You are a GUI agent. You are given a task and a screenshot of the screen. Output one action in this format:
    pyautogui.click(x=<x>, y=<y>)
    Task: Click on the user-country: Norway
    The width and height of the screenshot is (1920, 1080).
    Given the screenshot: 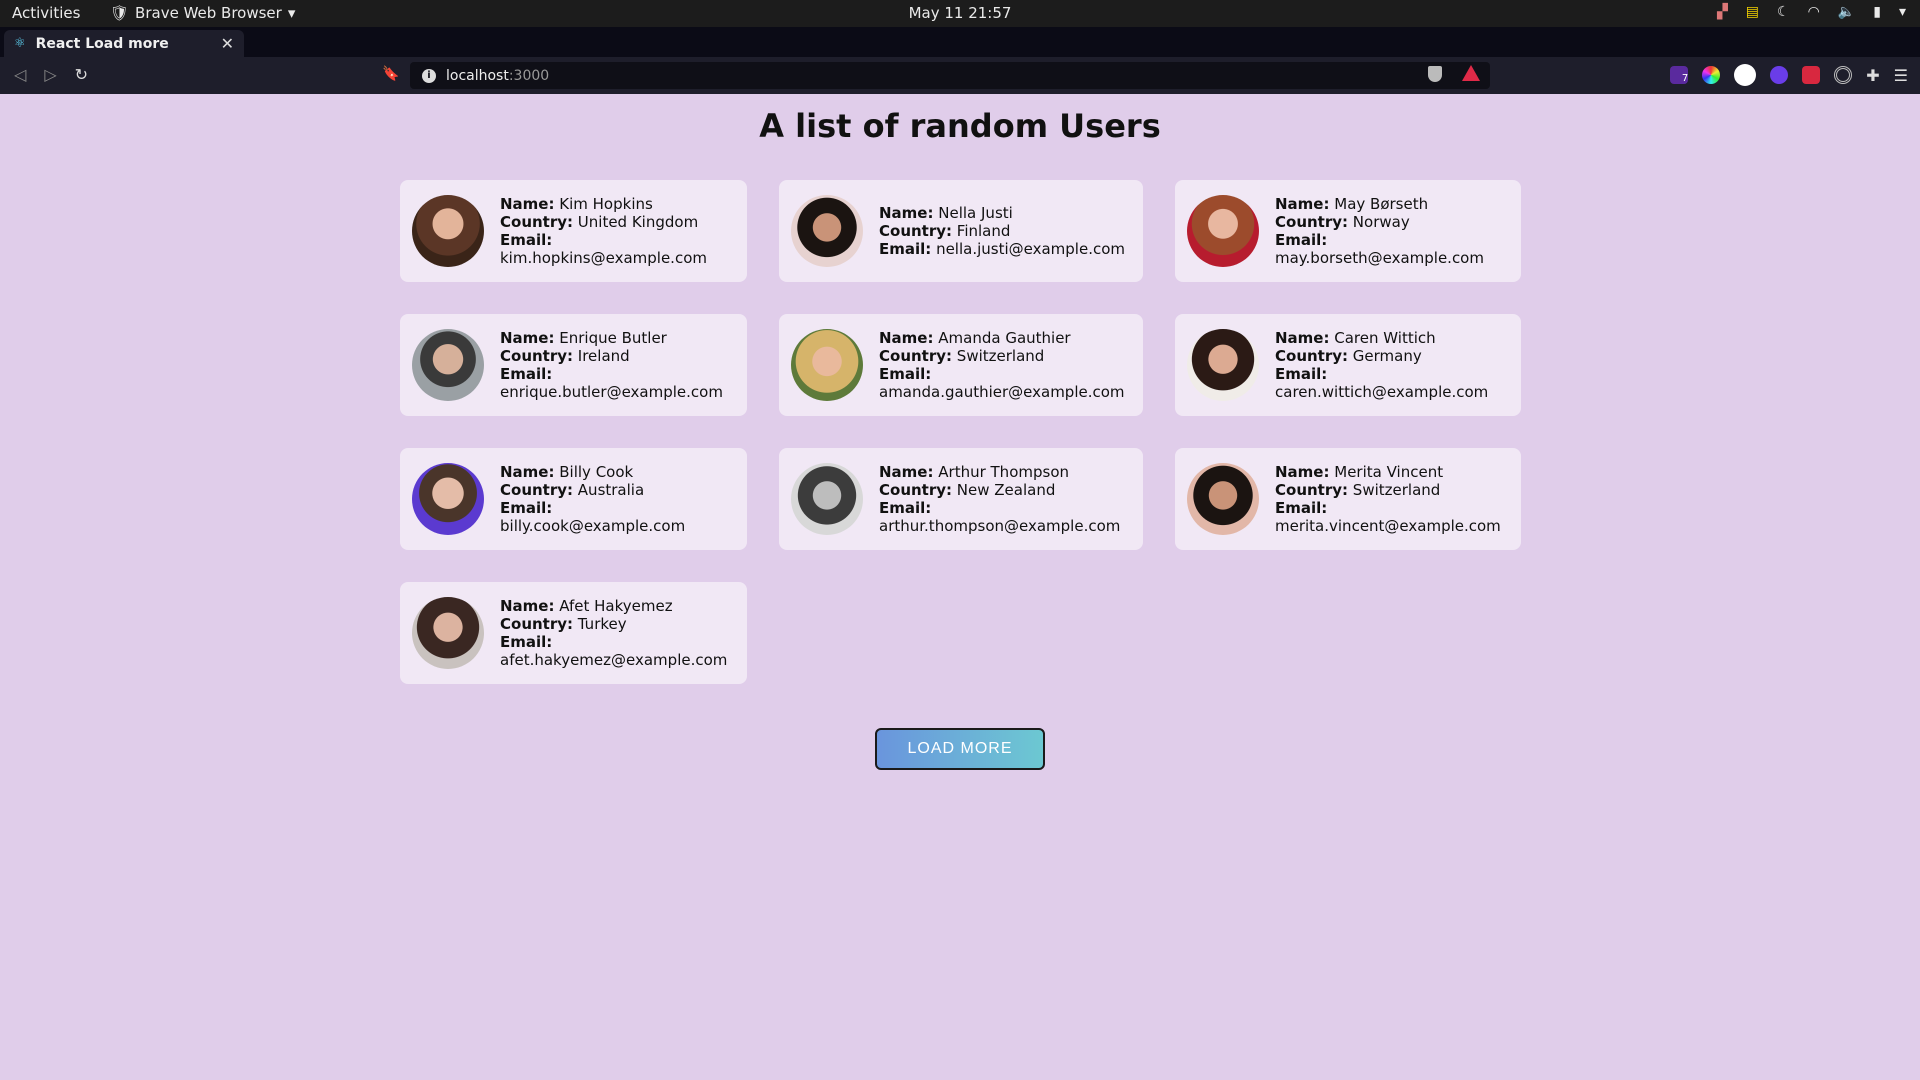 What is the action you would take?
    pyautogui.click(x=1381, y=222)
    